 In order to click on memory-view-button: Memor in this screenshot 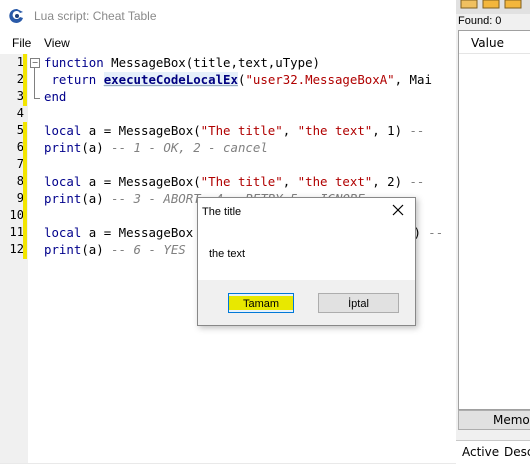, I will do `click(494, 420)`.